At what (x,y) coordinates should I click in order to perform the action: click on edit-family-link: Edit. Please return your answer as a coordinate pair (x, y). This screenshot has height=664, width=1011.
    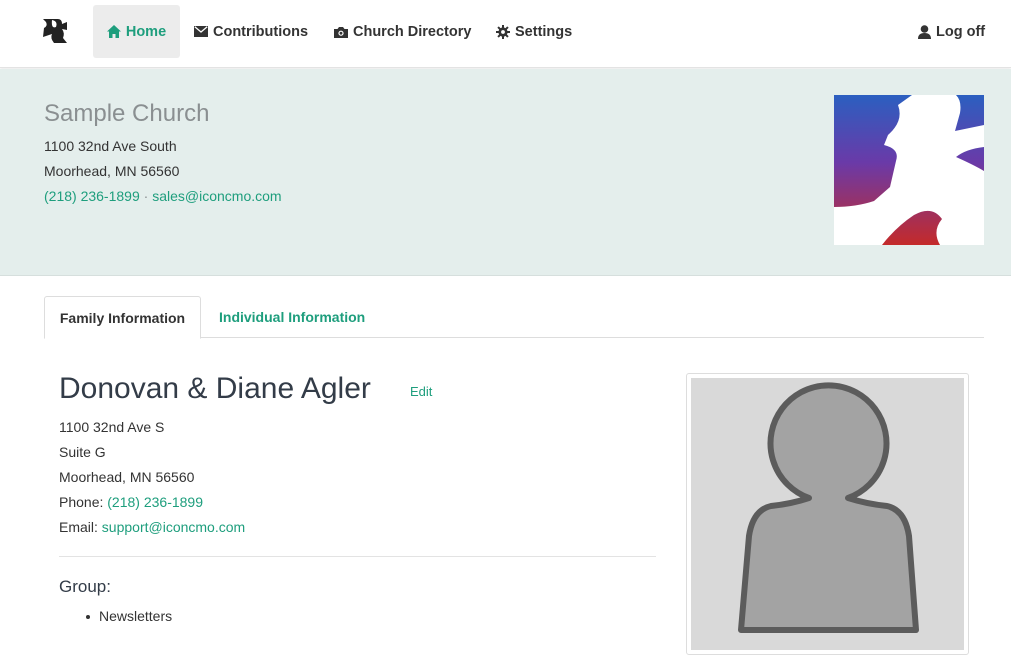
    Looking at the image, I should click on (421, 391).